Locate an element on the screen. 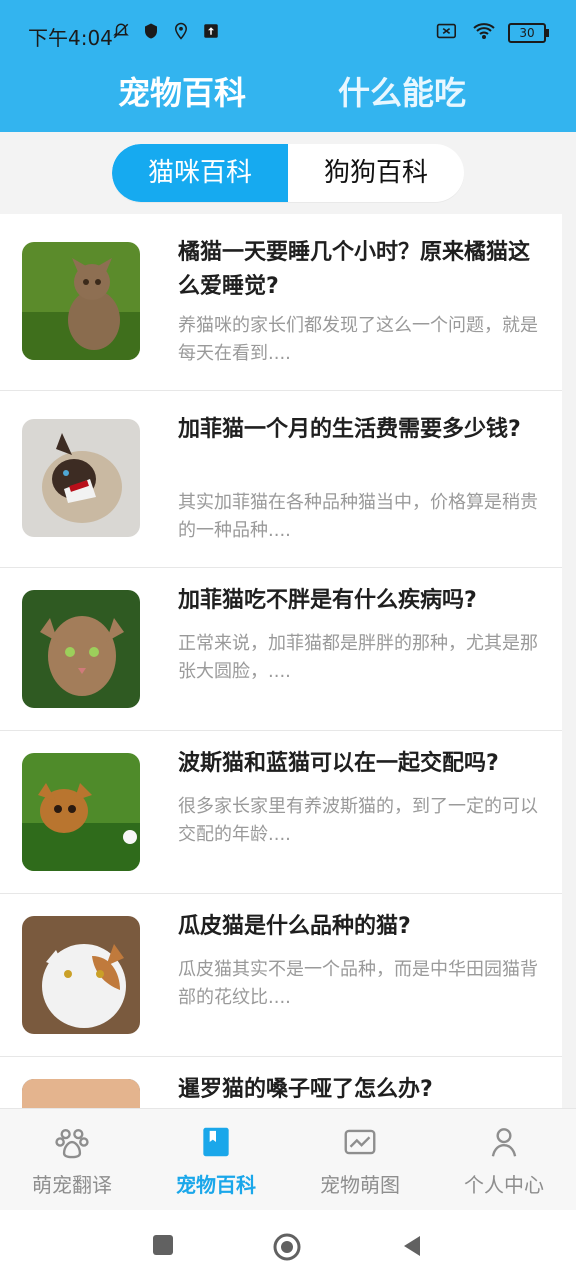  header-tabs: 宠物百科 什么能吃 is located at coordinates (288, 93).